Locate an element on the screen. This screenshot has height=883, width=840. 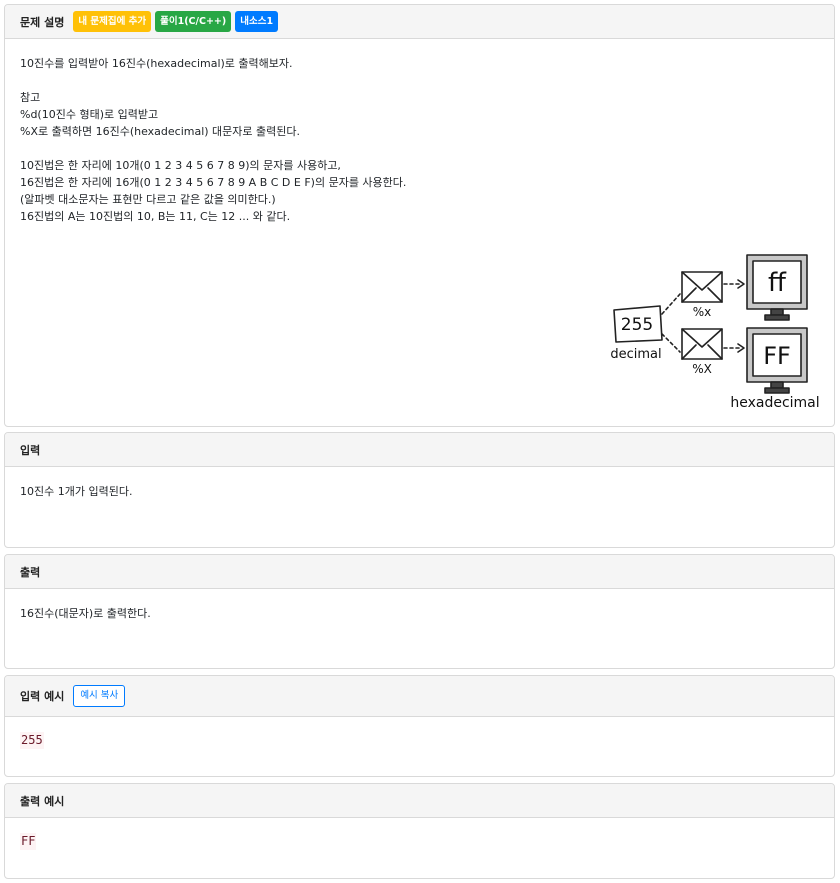
description-line: (알파벳 대소문자는 표현만 다르고 같은 값을 의미한다.) is located at coordinates (148, 199).